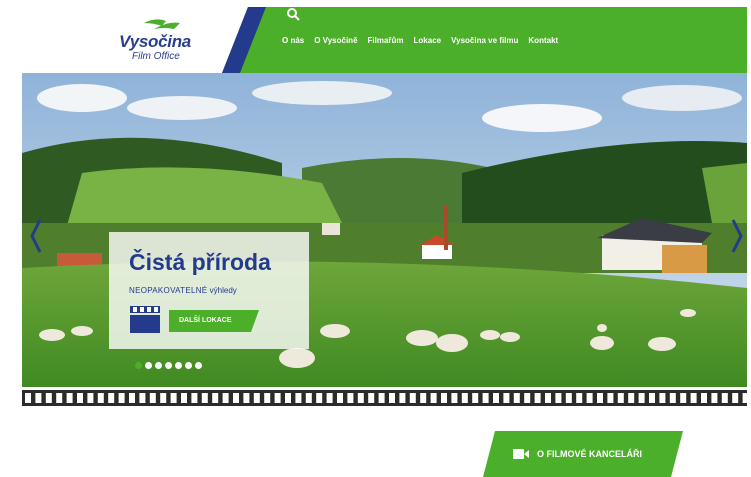 This screenshot has height=477, width=751. I want to click on nav-item-region-in-film: Vysočina ve filmu, so click(484, 40).